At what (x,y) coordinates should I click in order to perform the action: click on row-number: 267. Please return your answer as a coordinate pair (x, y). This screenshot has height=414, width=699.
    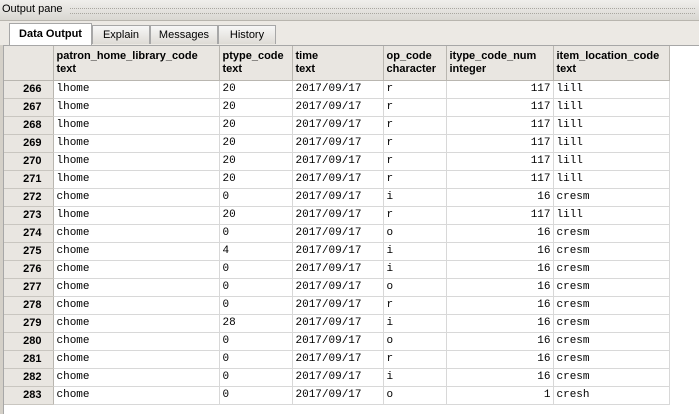
    Looking at the image, I should click on (29, 107).